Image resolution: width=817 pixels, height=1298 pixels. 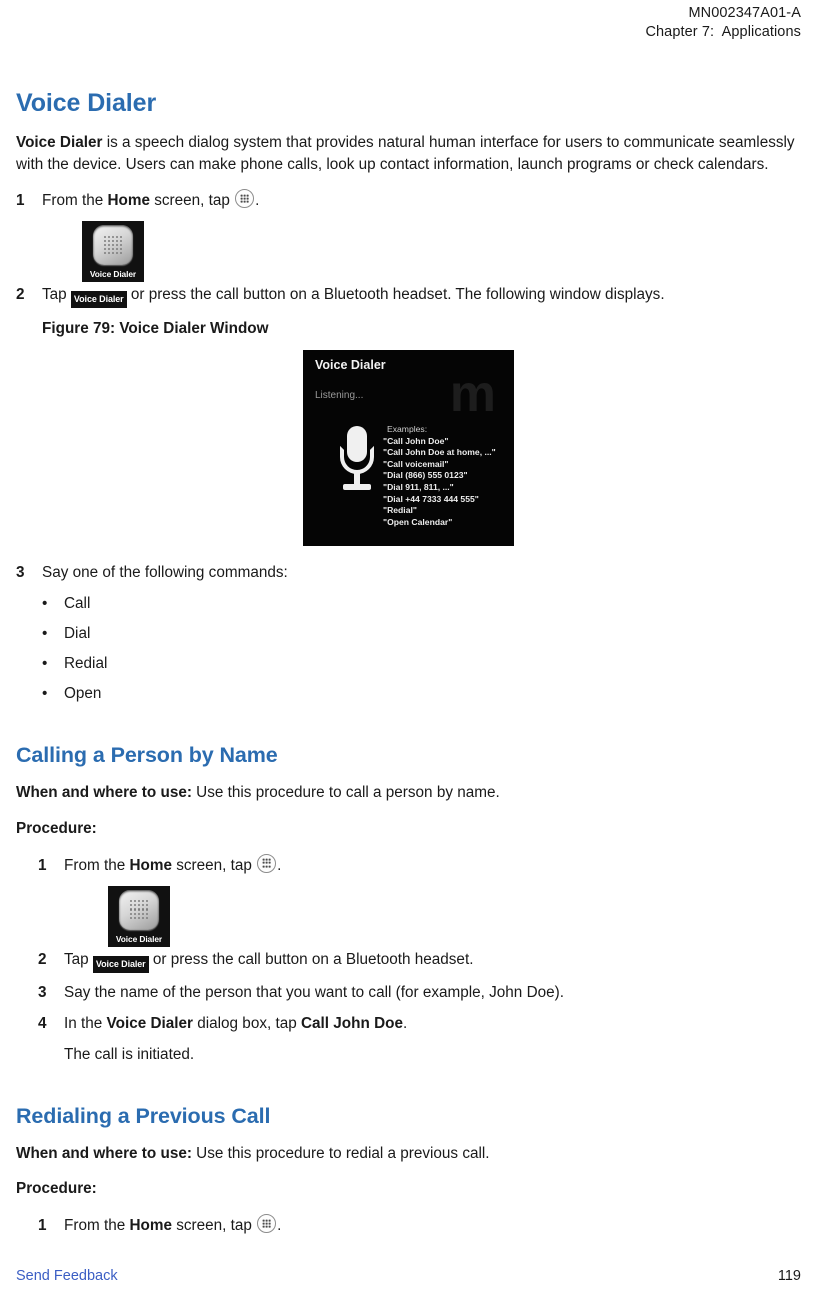 What do you see at coordinates (77, 633) in the screenshot?
I see `command-label: Dial` at bounding box center [77, 633].